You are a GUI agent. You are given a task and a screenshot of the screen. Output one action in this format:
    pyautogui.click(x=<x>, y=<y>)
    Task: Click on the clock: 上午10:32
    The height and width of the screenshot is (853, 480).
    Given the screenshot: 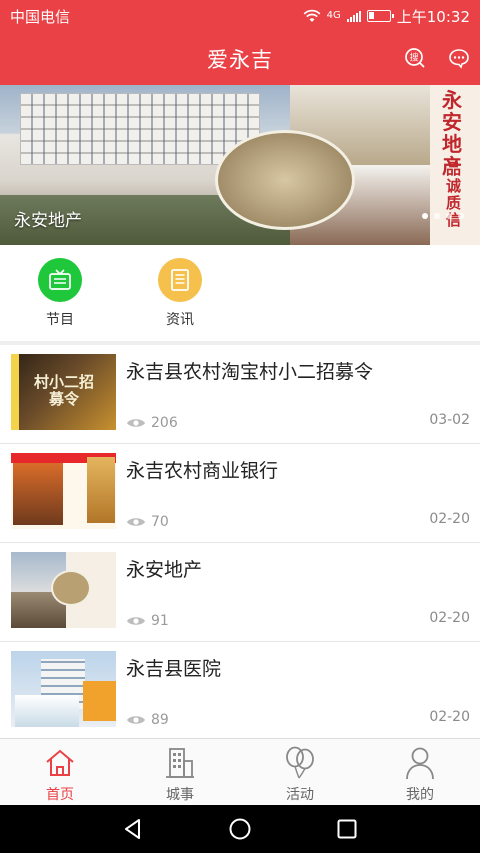 What is the action you would take?
    pyautogui.click(x=433, y=16)
    